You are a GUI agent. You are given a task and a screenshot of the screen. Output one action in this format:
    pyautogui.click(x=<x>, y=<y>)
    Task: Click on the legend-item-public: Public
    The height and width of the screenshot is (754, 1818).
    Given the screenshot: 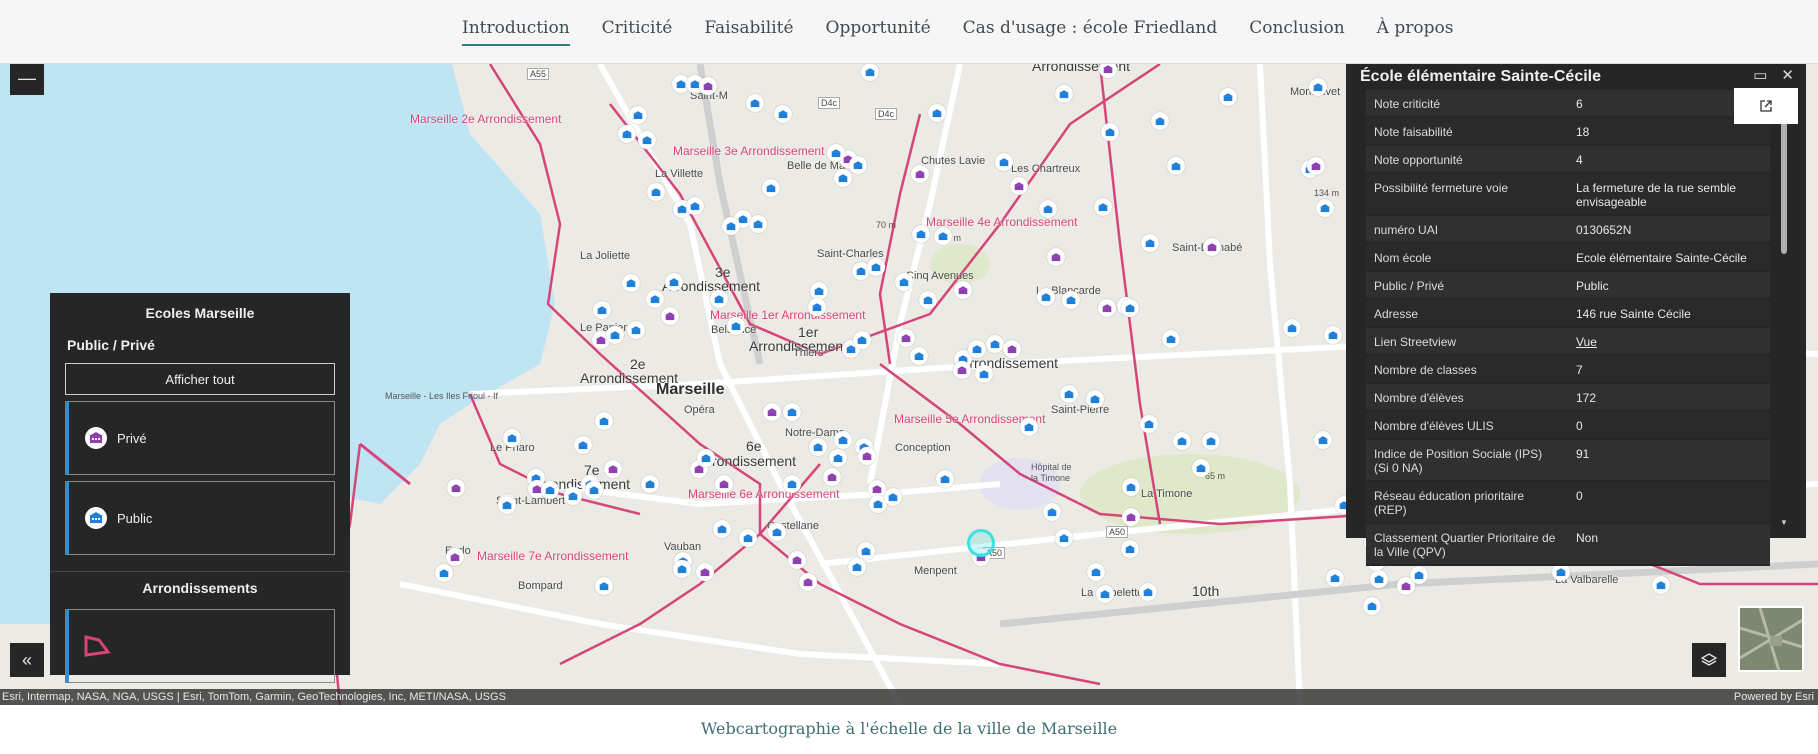 What is the action you would take?
    pyautogui.click(x=200, y=518)
    